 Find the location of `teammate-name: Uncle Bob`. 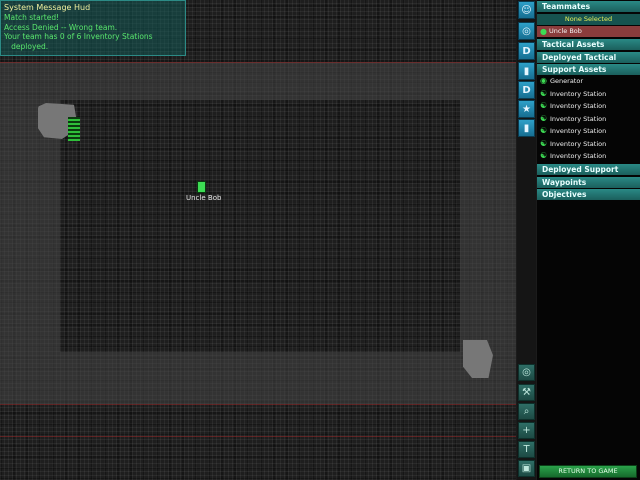

teammate-name: Uncle Bob is located at coordinates (565, 31).